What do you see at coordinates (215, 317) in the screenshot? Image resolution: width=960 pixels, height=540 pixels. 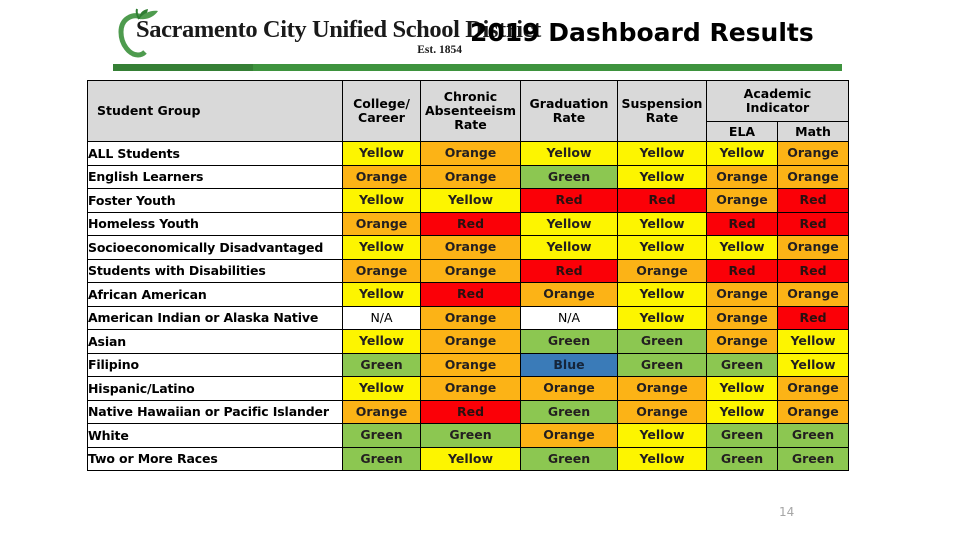 I see `student-group-label: American Indian or Alaska Native` at bounding box center [215, 317].